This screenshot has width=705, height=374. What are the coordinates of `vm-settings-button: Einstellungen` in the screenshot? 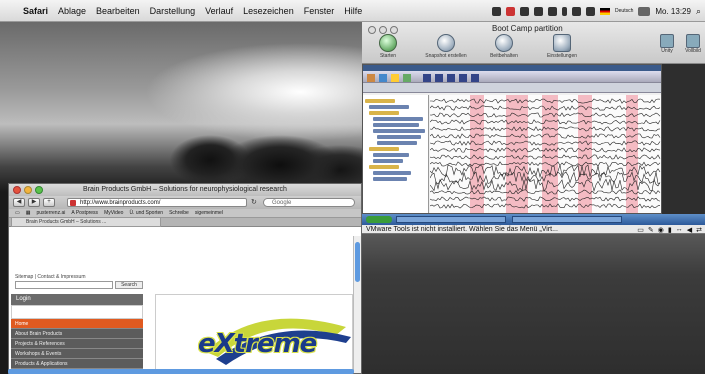 It's located at (562, 46).